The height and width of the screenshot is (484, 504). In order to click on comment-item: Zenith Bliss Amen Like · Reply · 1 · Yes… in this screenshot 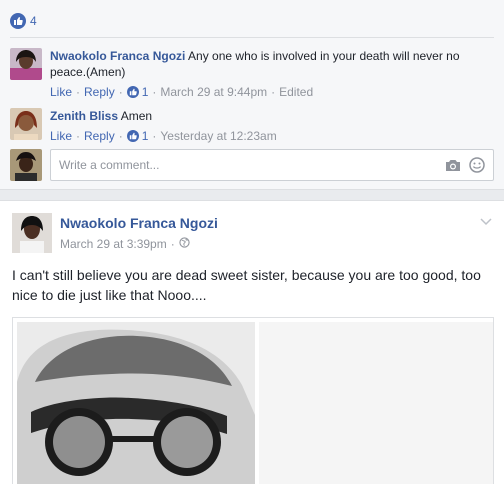, I will do `click(252, 126)`.